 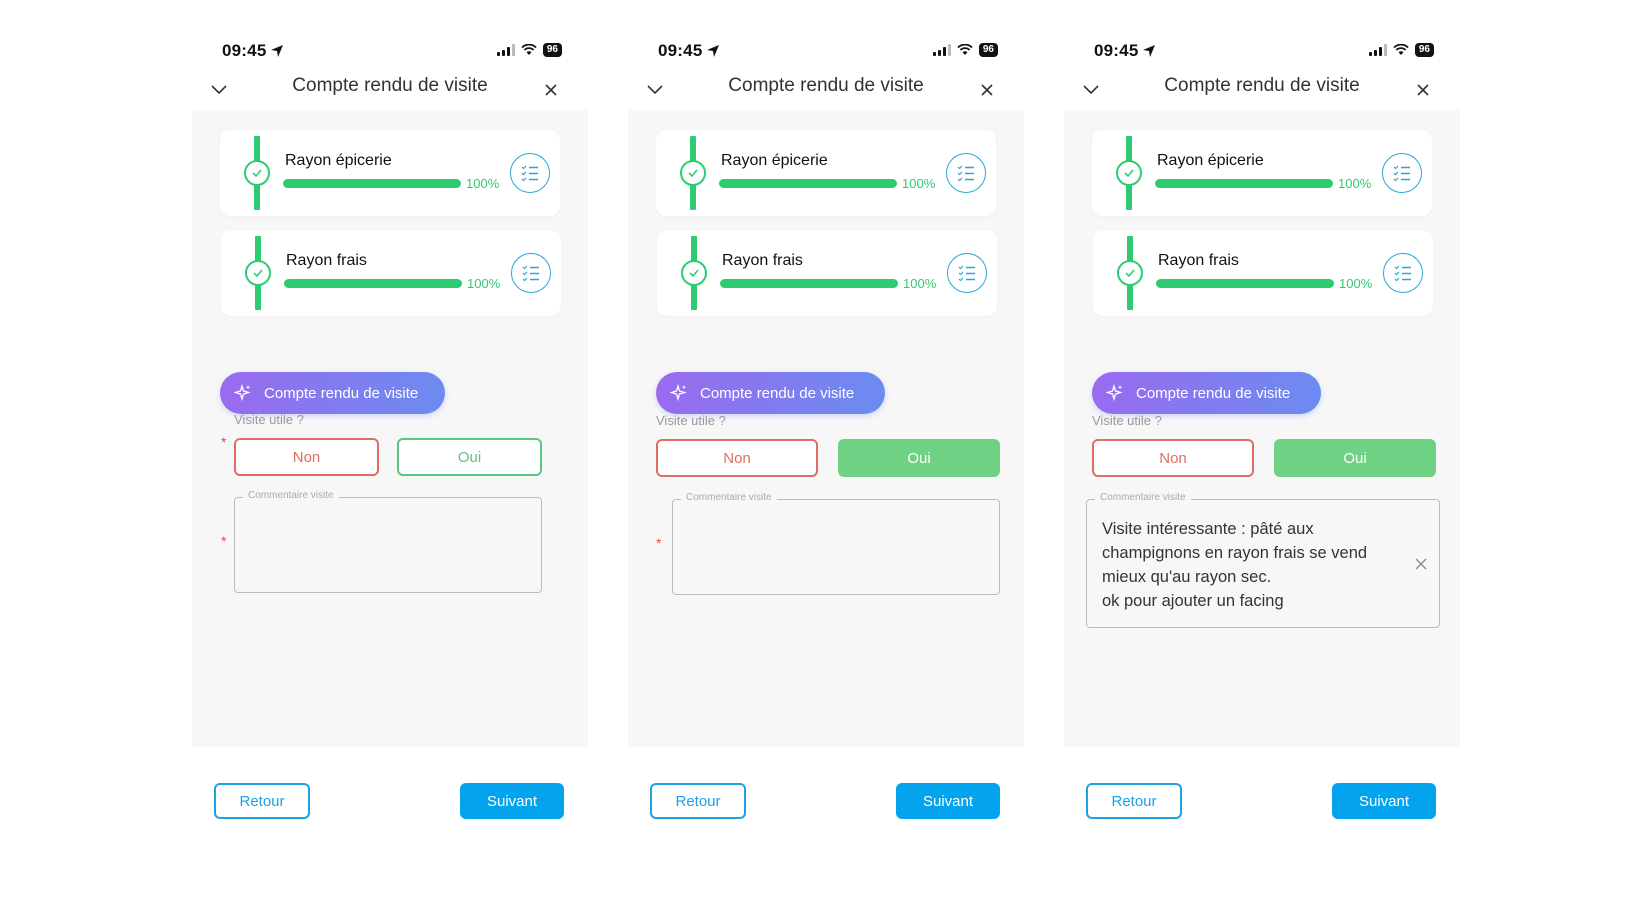 What do you see at coordinates (1421, 564) in the screenshot?
I see `clear-icon` at bounding box center [1421, 564].